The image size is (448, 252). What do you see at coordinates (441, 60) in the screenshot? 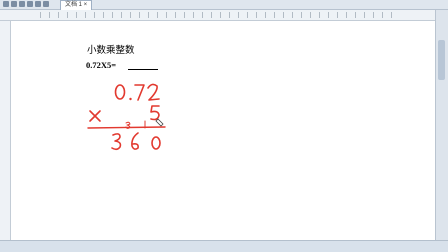
I see `scroll-thumb` at bounding box center [441, 60].